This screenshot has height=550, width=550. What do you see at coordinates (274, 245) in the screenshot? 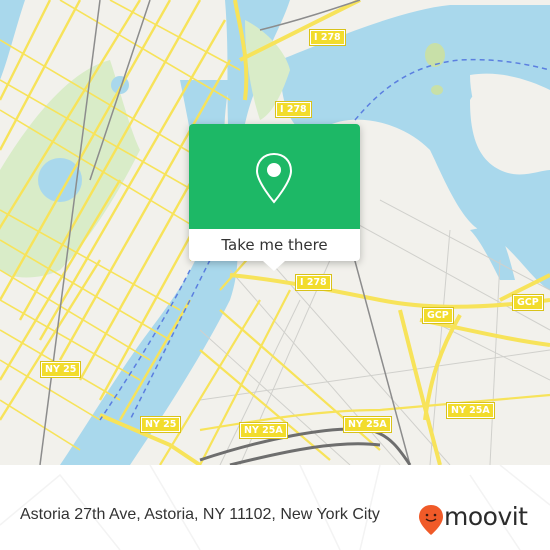
I see `take-me-there-button: Take me there` at bounding box center [274, 245].